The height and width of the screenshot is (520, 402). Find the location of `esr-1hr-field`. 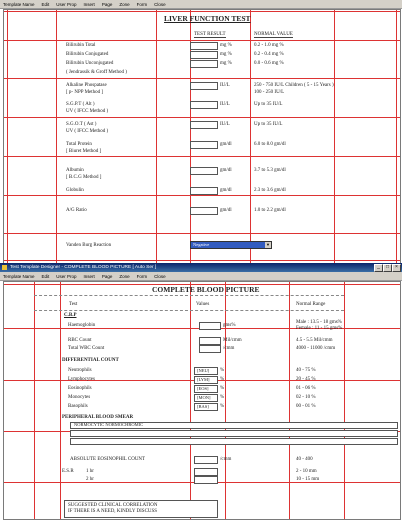

esr-1hr-field is located at coordinates (206, 472).